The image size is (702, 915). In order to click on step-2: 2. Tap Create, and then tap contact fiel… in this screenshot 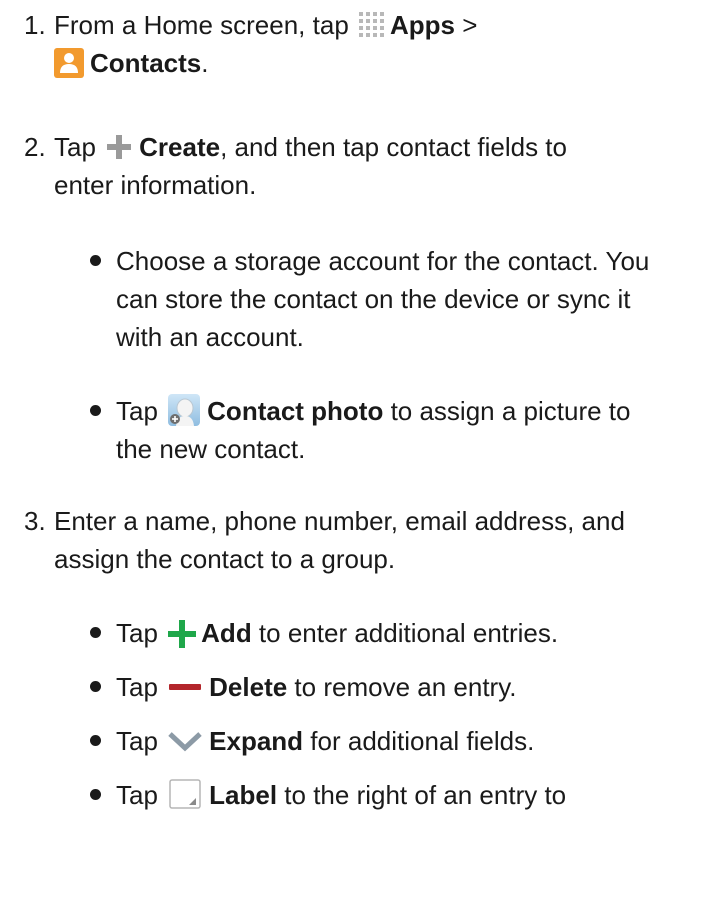, I will do `click(354, 166)`.